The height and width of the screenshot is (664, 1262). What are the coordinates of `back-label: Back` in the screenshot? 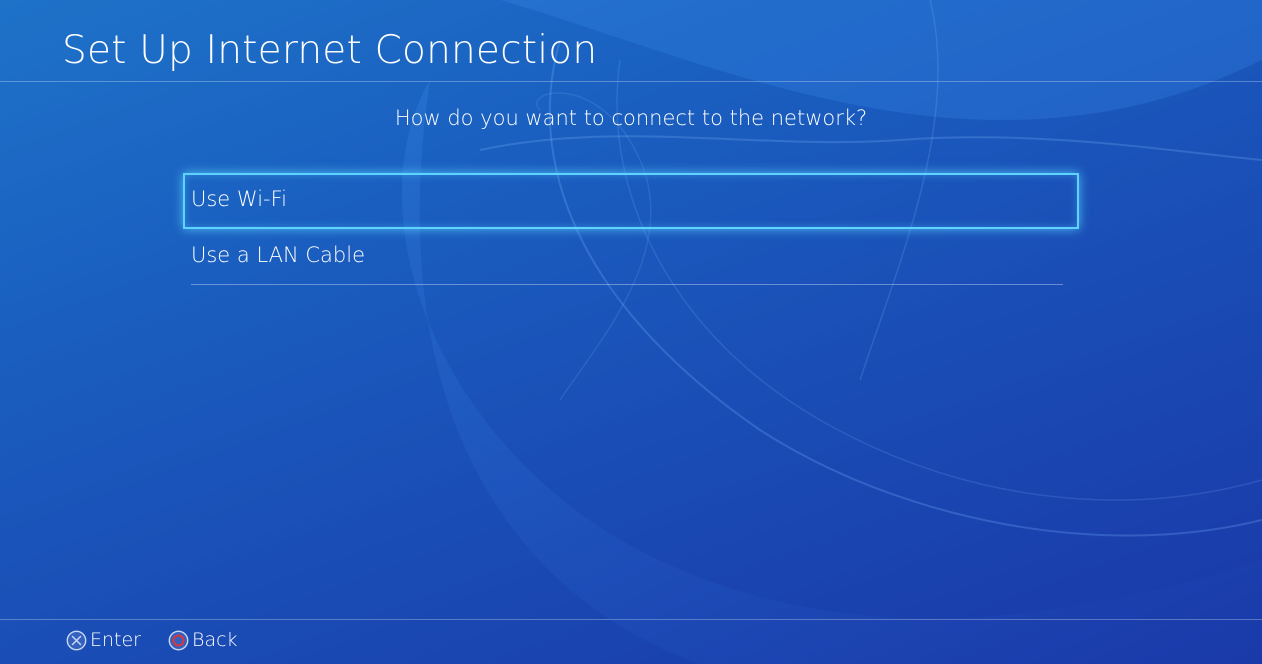 It's located at (215, 640).